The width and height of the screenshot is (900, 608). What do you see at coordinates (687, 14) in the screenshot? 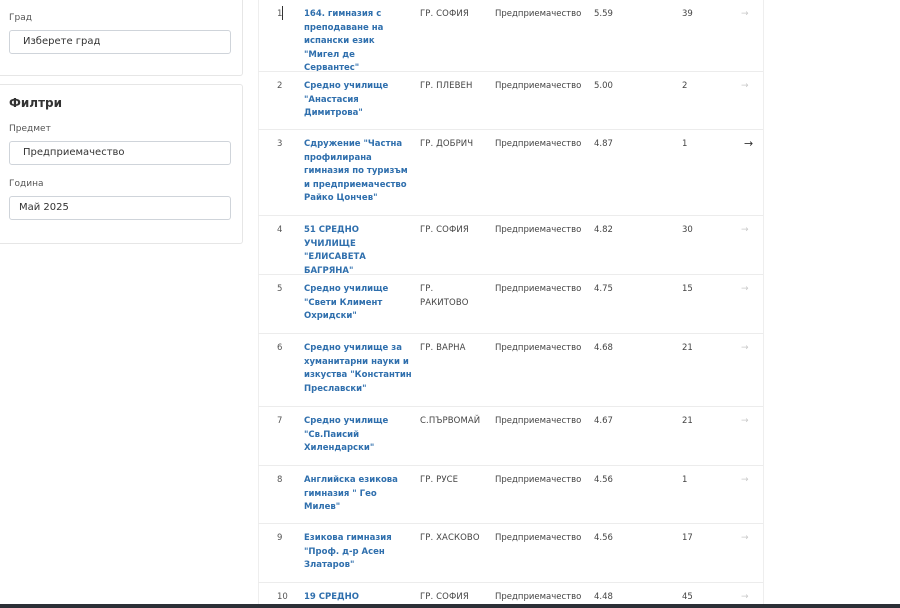
I see `count-cell: 39` at bounding box center [687, 14].